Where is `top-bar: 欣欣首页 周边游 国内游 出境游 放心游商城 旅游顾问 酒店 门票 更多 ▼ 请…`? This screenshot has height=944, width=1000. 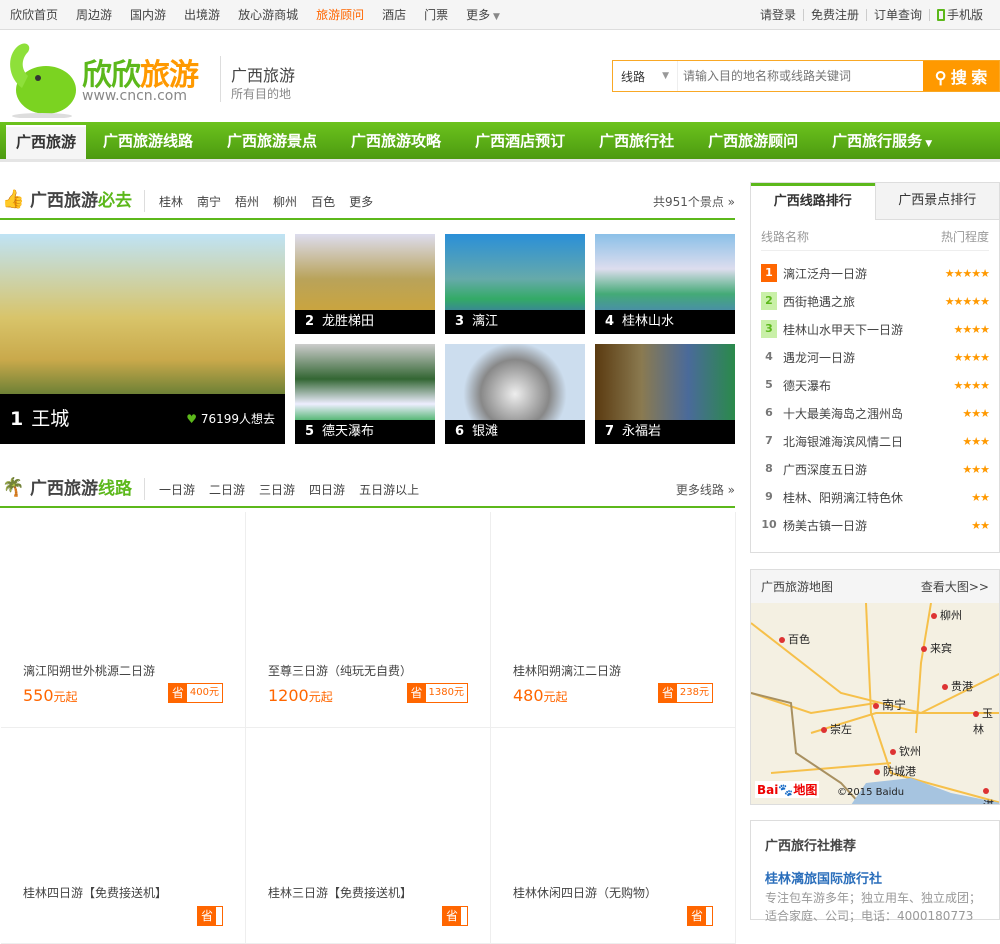 top-bar: 欣欣首页 周边游 国内游 出境游 放心游商城 旅游顾问 酒店 门票 更多 ▼ 请… is located at coordinates (500, 15).